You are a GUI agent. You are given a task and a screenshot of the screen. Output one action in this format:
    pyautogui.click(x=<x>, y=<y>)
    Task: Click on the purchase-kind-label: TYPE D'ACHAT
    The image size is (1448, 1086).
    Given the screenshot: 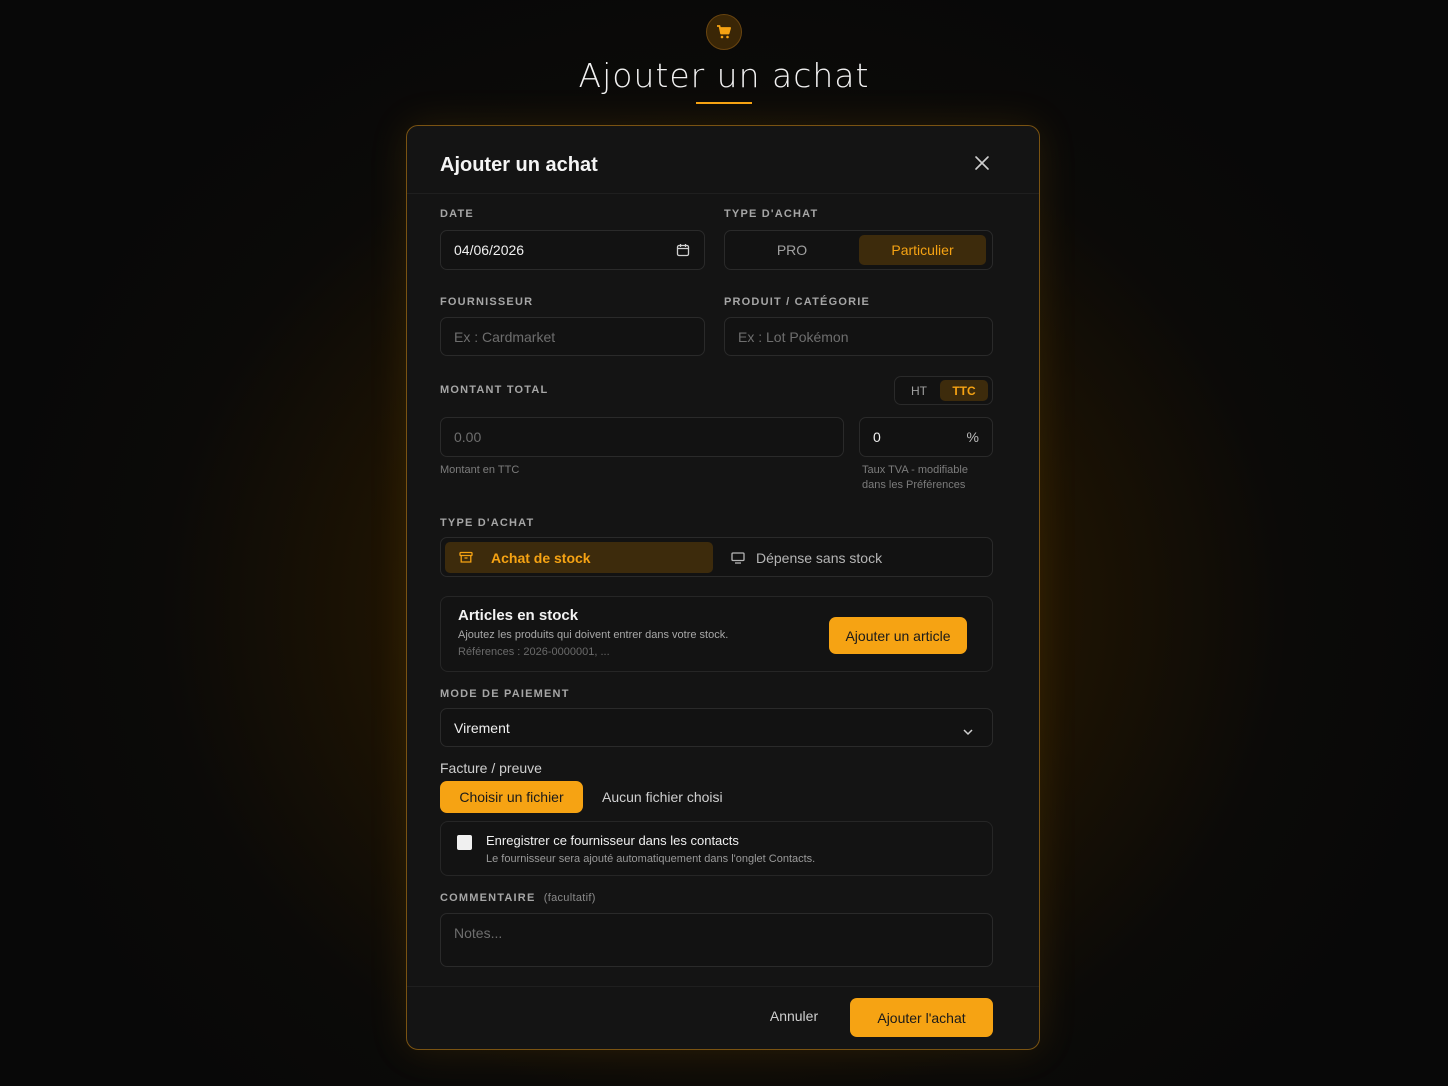 What is the action you would take?
    pyautogui.click(x=487, y=523)
    